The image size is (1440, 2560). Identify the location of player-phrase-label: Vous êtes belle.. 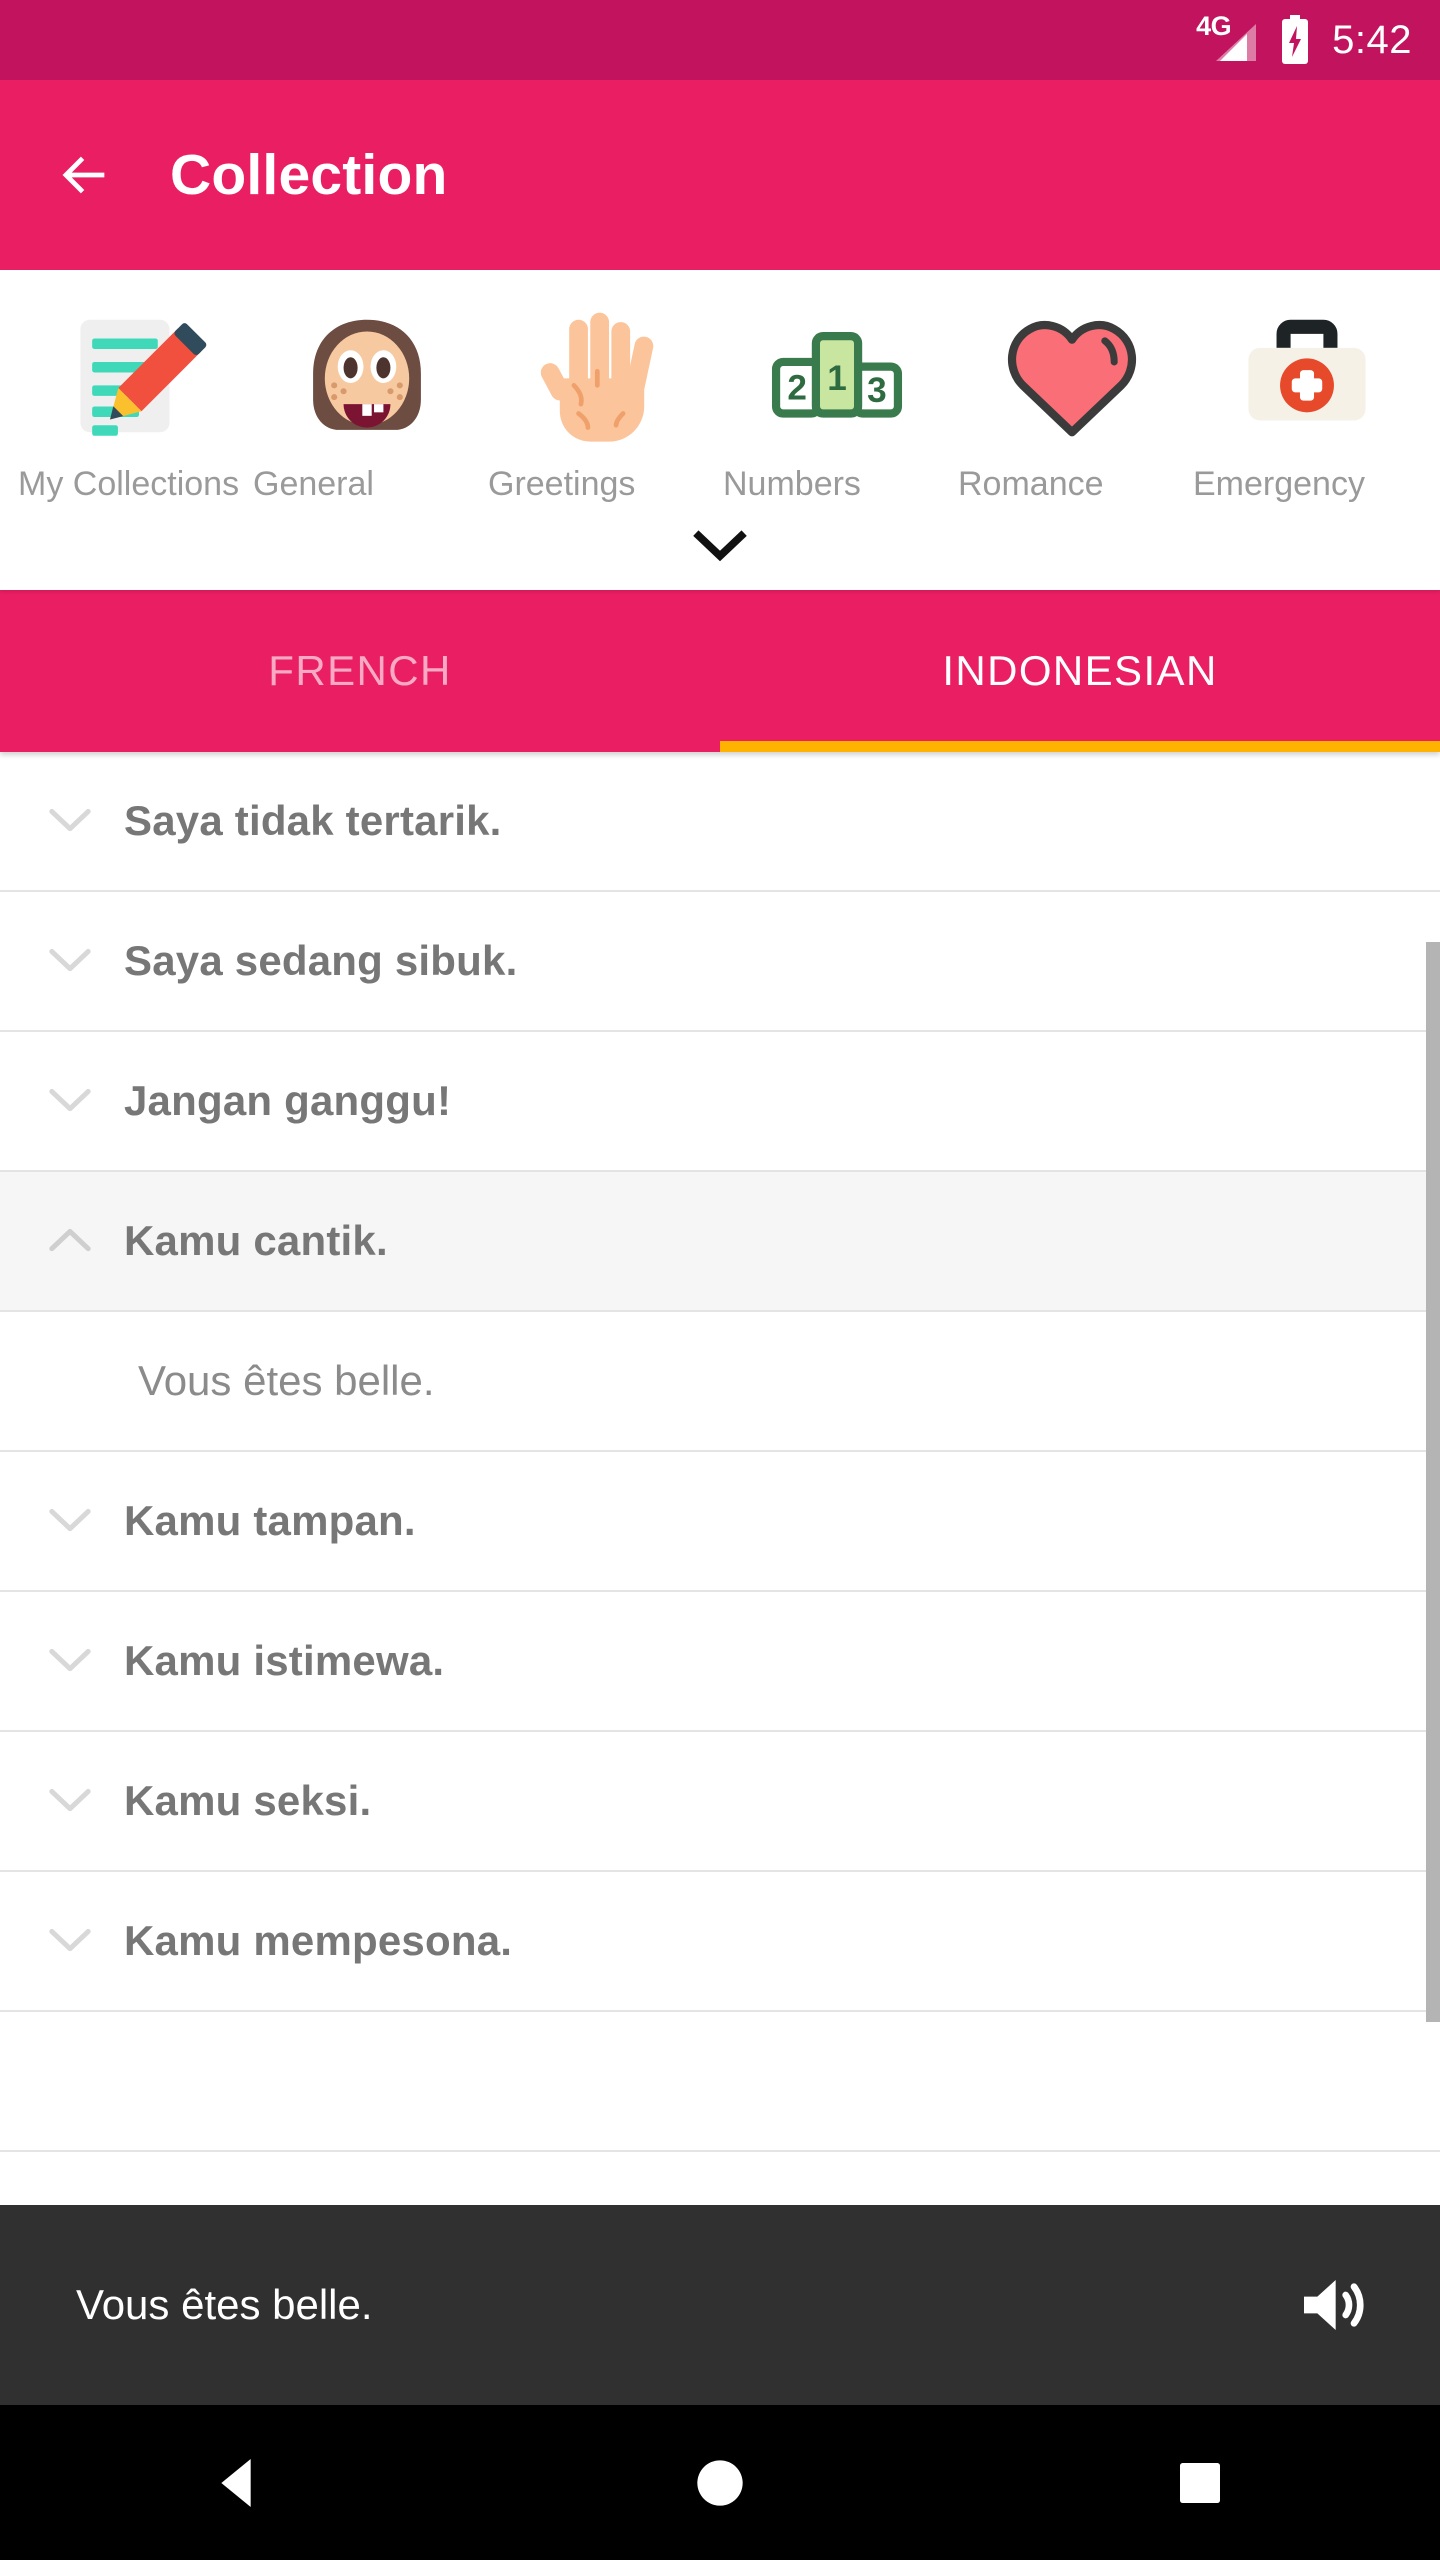
(224, 2304).